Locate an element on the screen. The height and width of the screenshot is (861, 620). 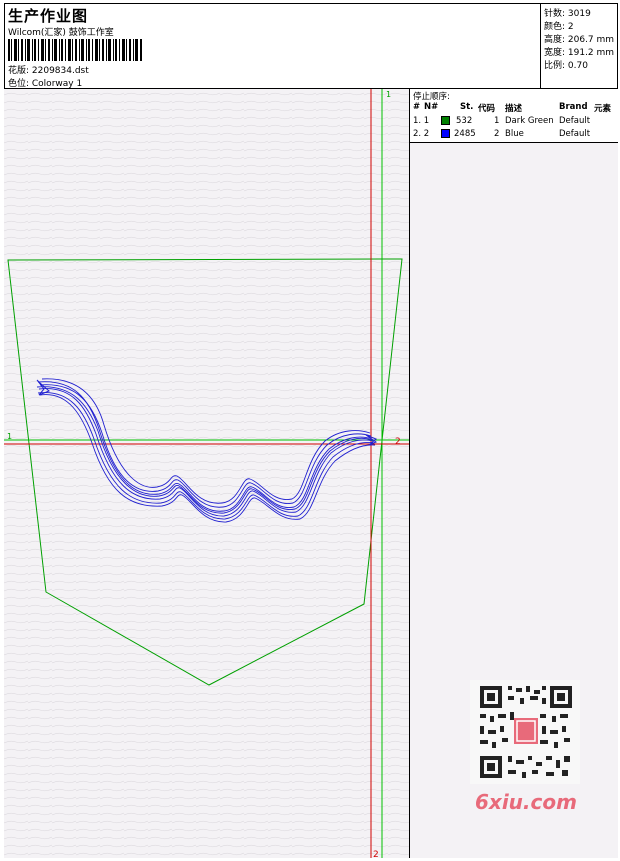
page-title: 生产作业图 is located at coordinates (48, 16).